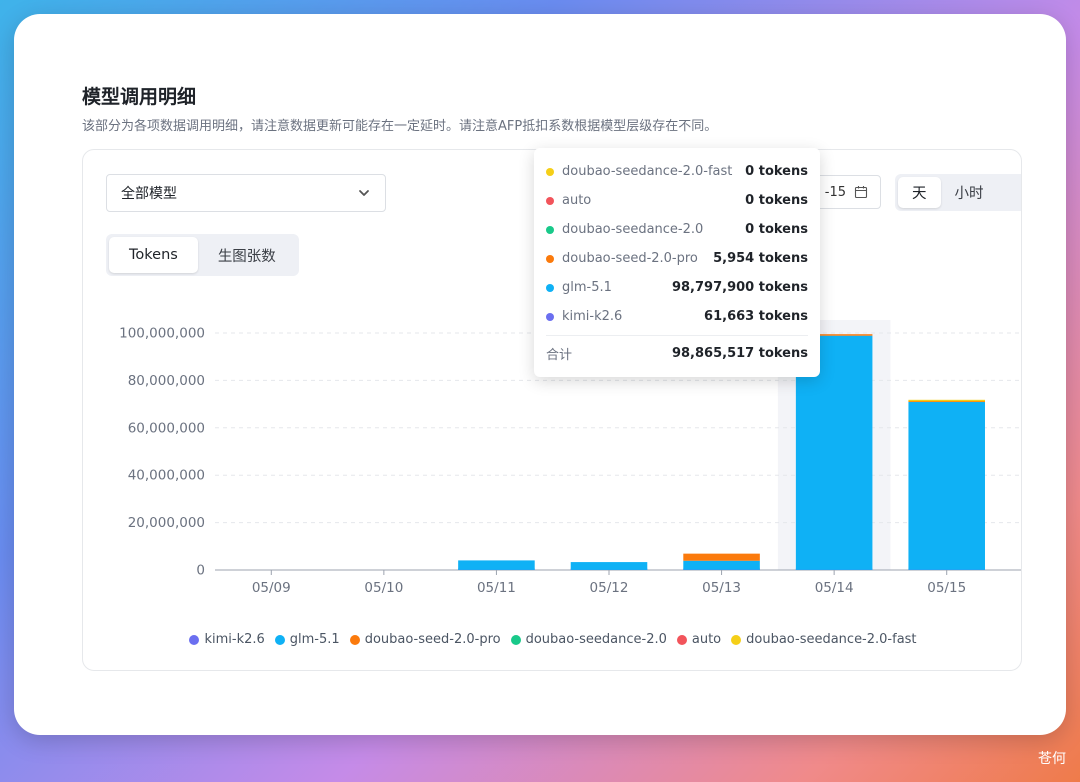  What do you see at coordinates (577, 200) in the screenshot?
I see `tooltip-series-name: auto` at bounding box center [577, 200].